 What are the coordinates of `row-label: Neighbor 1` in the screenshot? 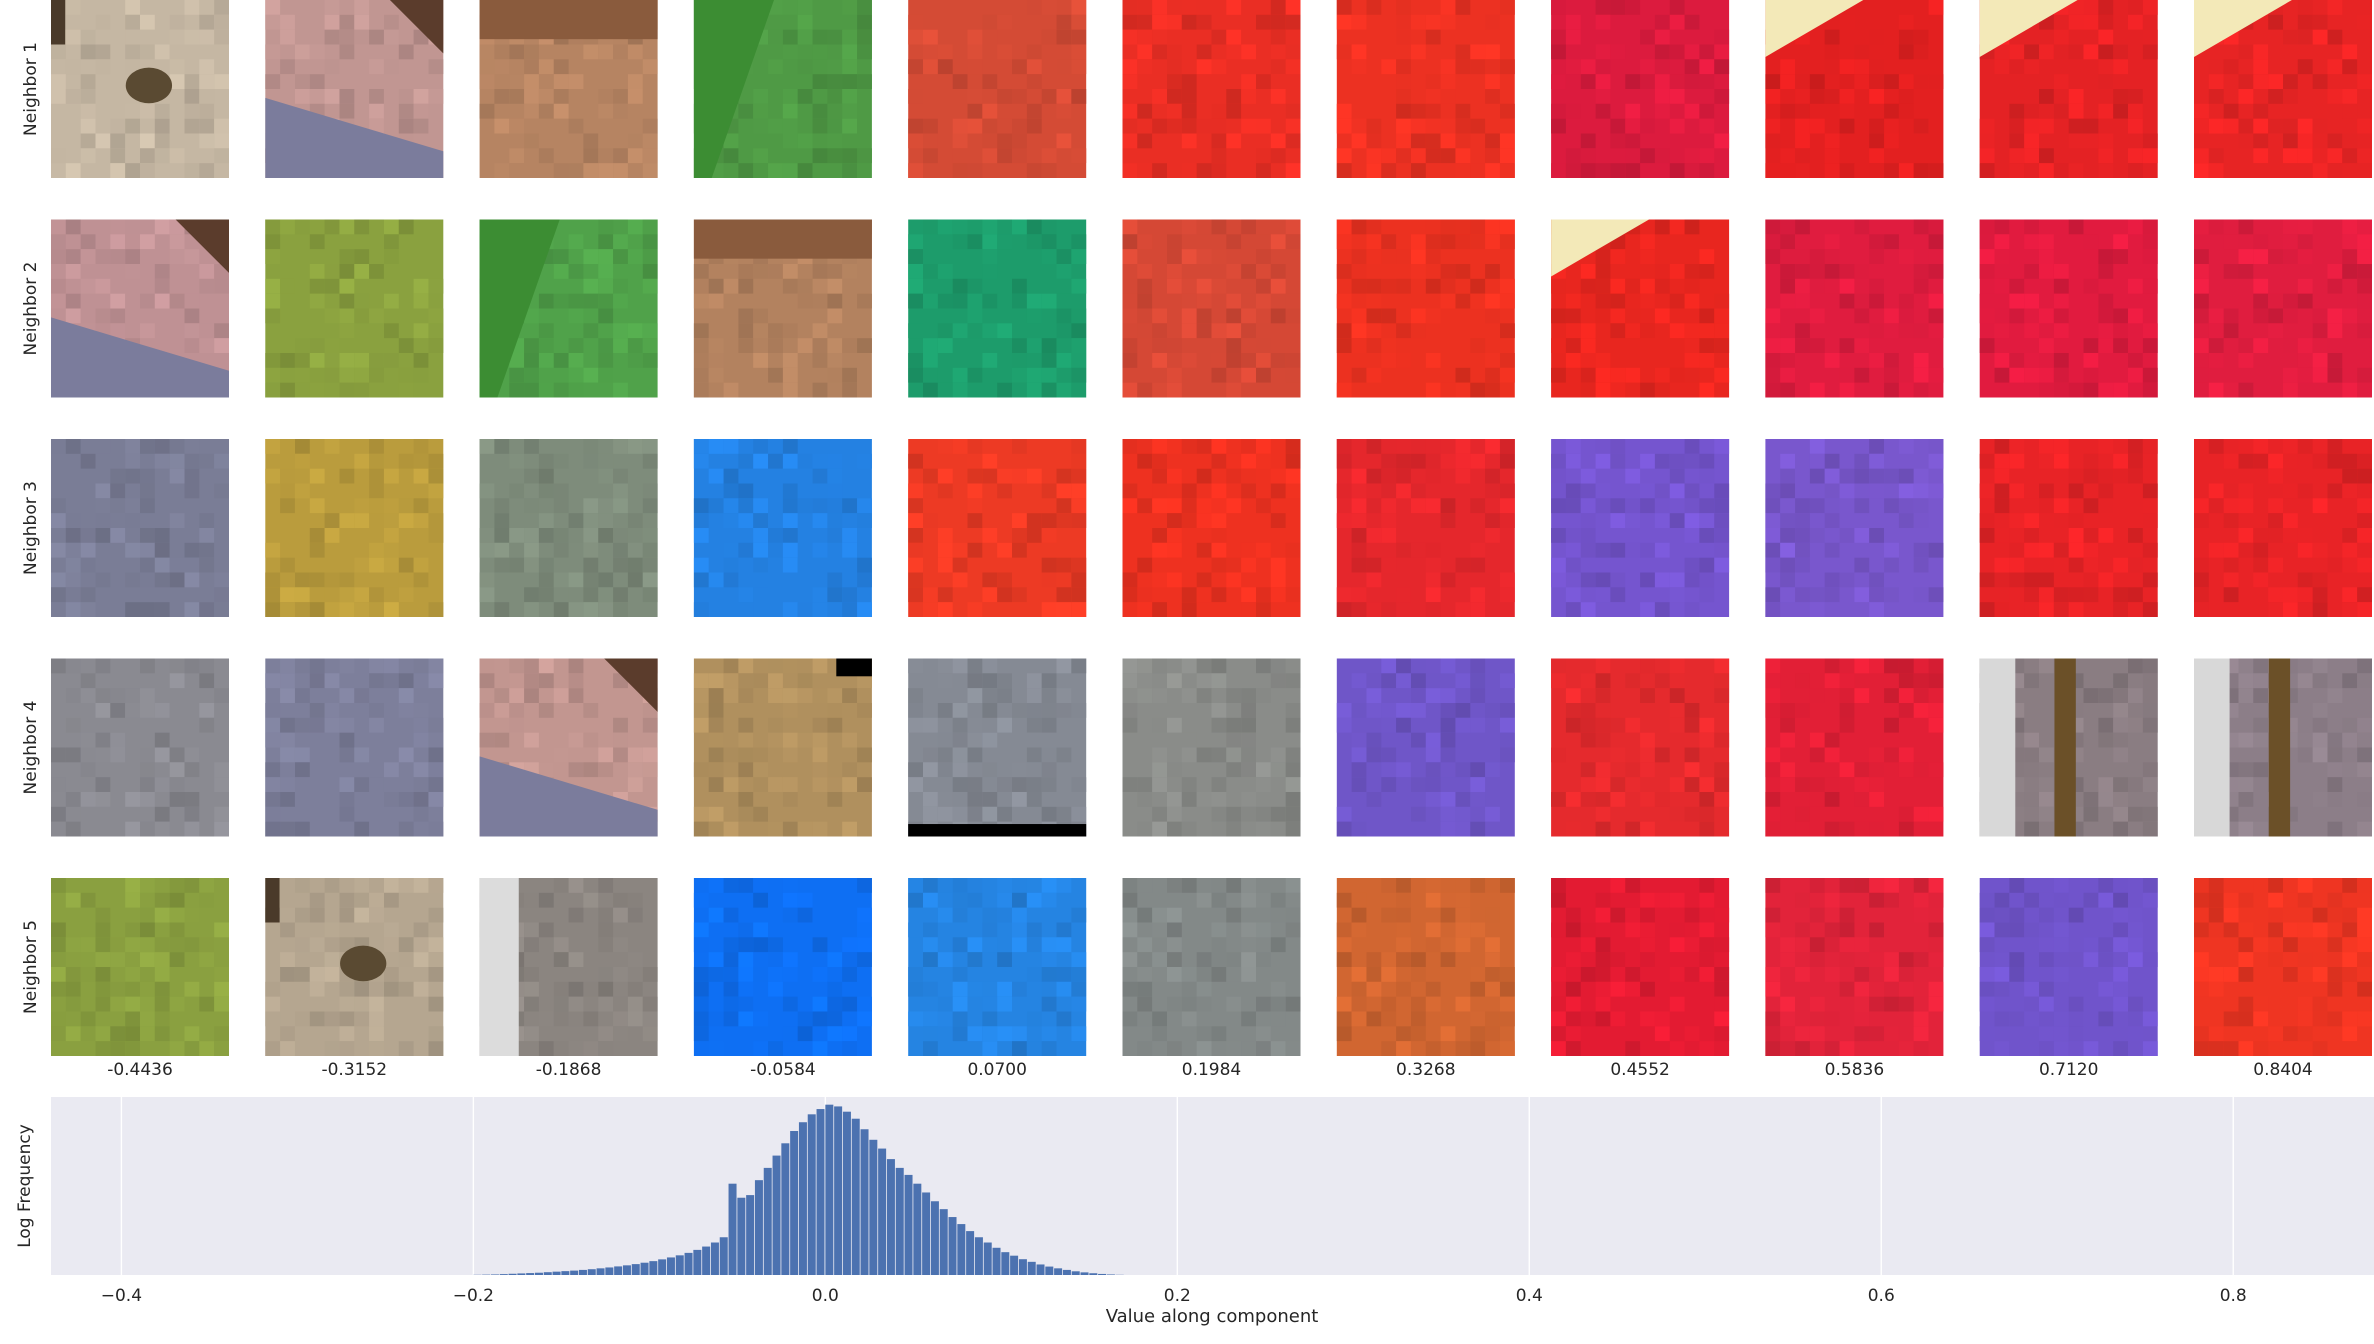 It's located at (31, 89).